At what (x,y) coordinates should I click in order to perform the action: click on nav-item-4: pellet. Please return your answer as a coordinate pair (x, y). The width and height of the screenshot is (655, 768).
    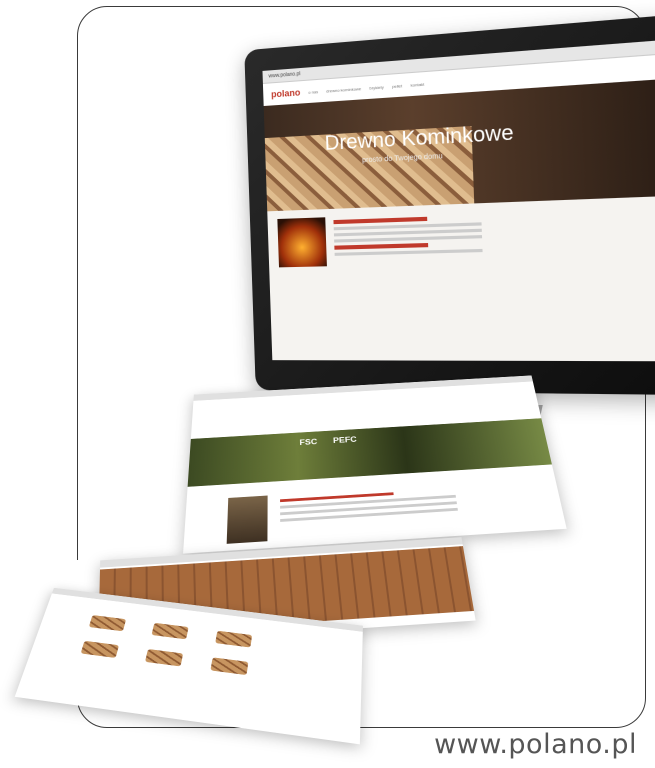
    Looking at the image, I should click on (397, 86).